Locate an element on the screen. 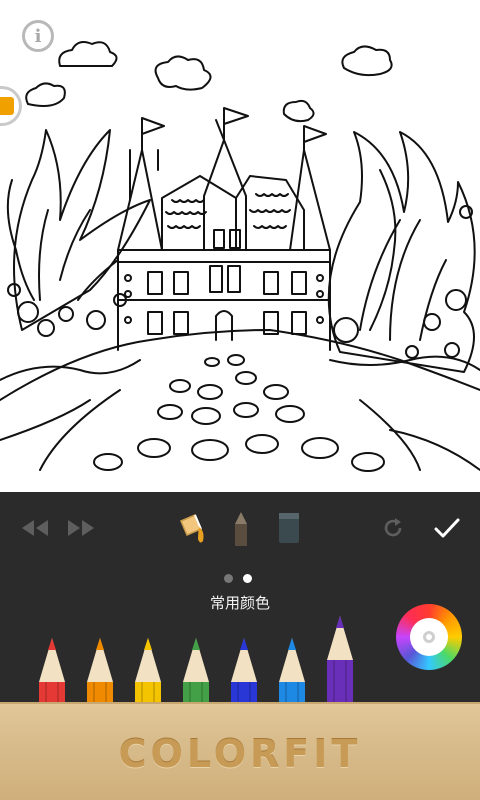  color-wheel-icon is located at coordinates (429, 637).